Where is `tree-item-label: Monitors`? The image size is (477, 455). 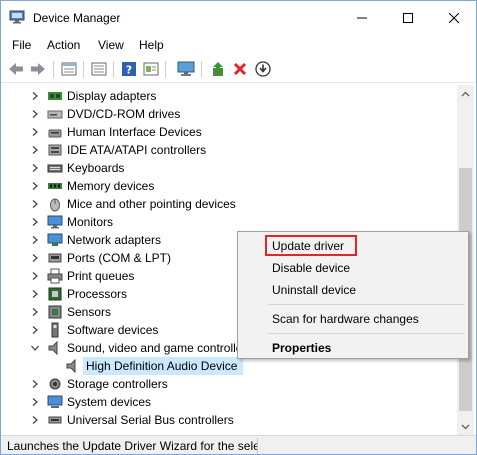
tree-item-label: Monitors is located at coordinates (90, 222).